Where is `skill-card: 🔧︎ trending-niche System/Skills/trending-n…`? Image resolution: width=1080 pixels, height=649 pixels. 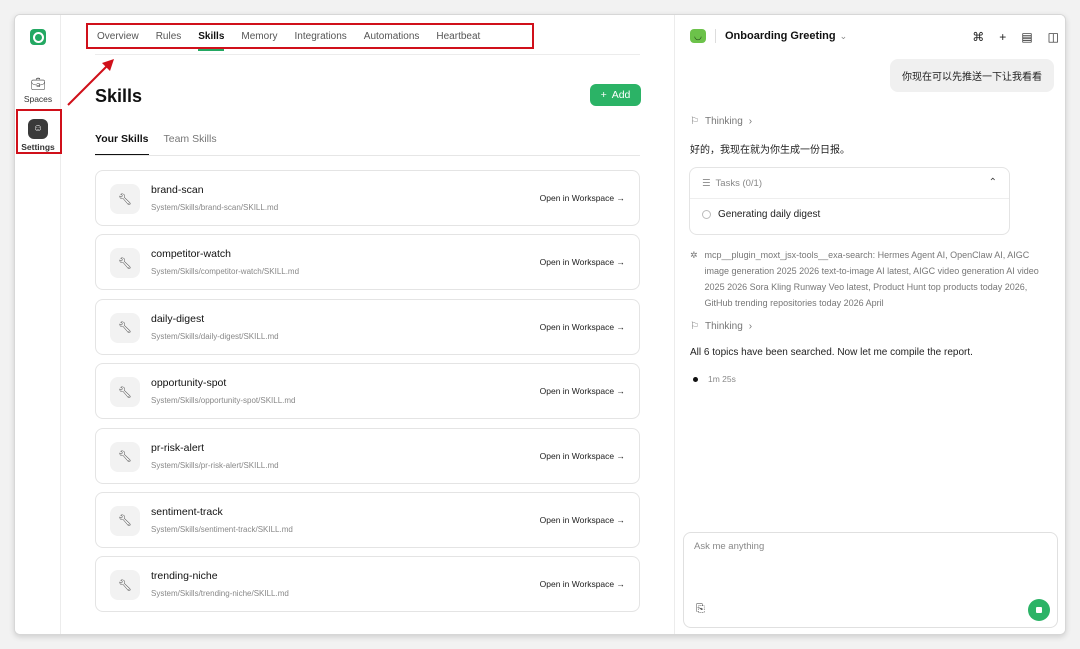 skill-card: 🔧︎ trending-niche System/Skills/trending-n… is located at coordinates (367, 584).